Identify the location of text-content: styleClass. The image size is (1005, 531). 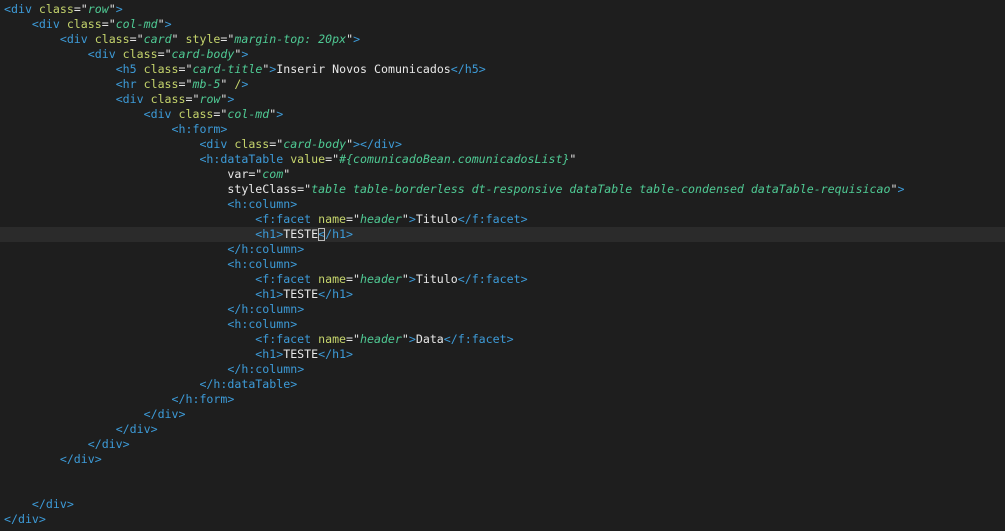
(151, 189).